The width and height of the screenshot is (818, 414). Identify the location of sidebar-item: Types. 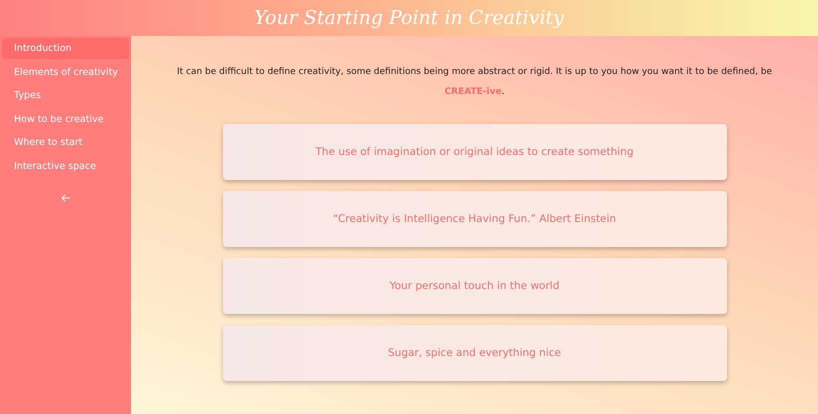
(65, 95).